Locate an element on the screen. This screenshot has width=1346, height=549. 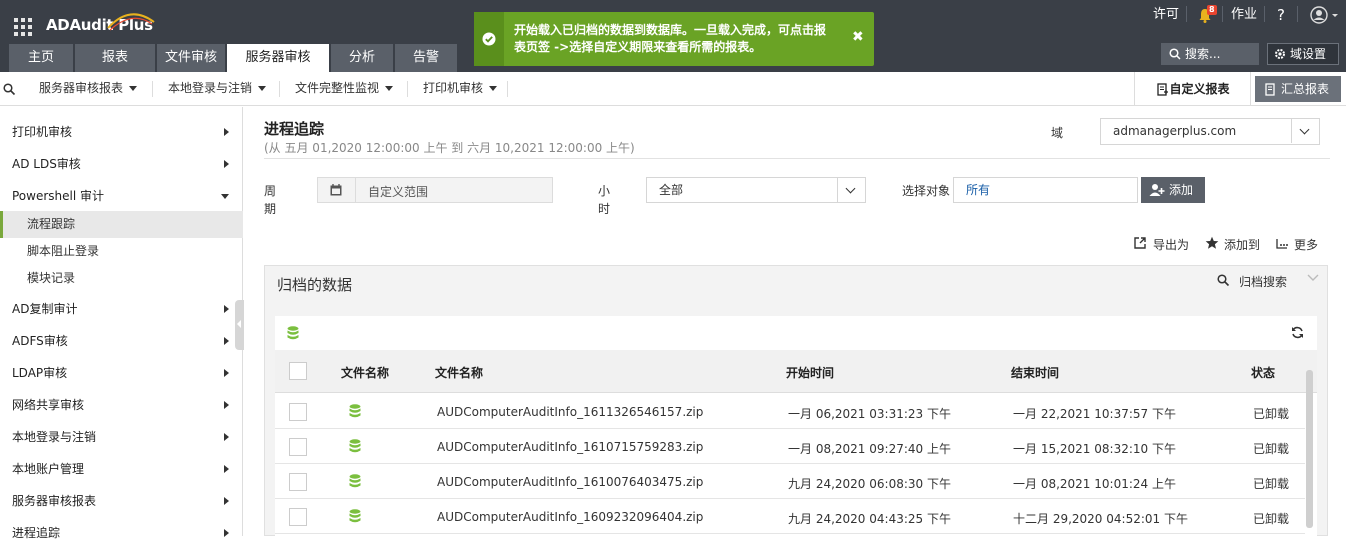
hour-select: 全部 is located at coordinates (756, 190).